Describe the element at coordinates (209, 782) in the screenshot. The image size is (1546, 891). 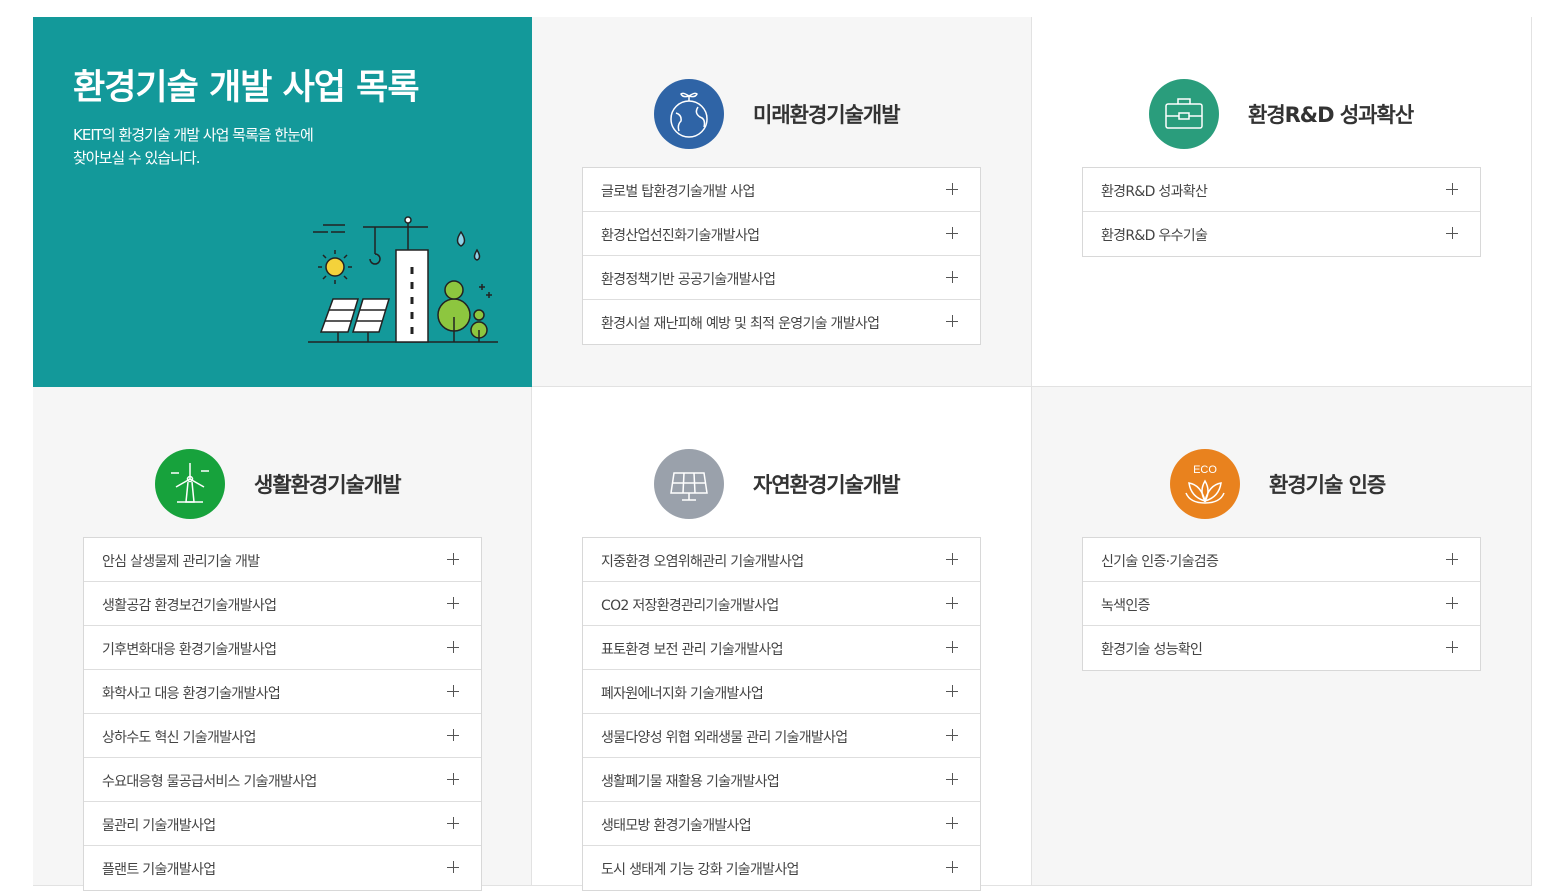
I see `item-label: 수요대응형 물공급서비스 기술개발사업` at that location.